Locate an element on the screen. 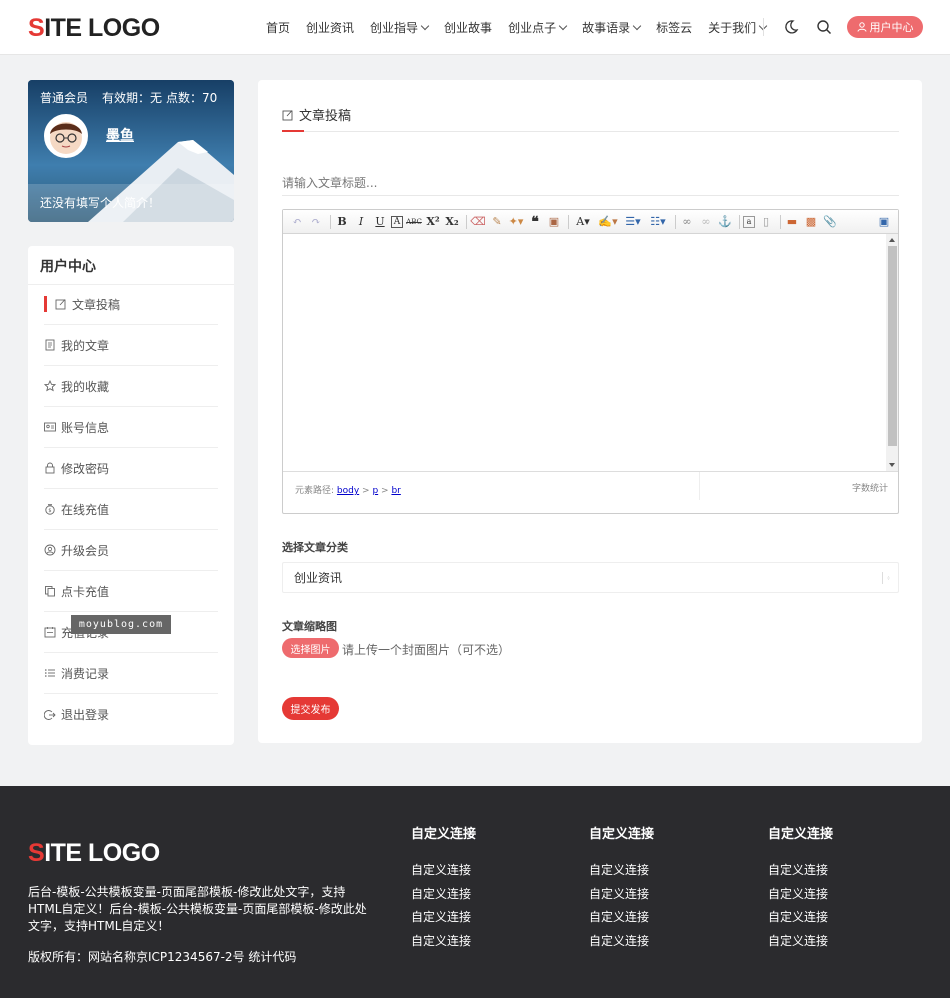  footer-copyright: 版权所有：网站名称京ICP1234567-2号 统计代码 is located at coordinates (162, 957).